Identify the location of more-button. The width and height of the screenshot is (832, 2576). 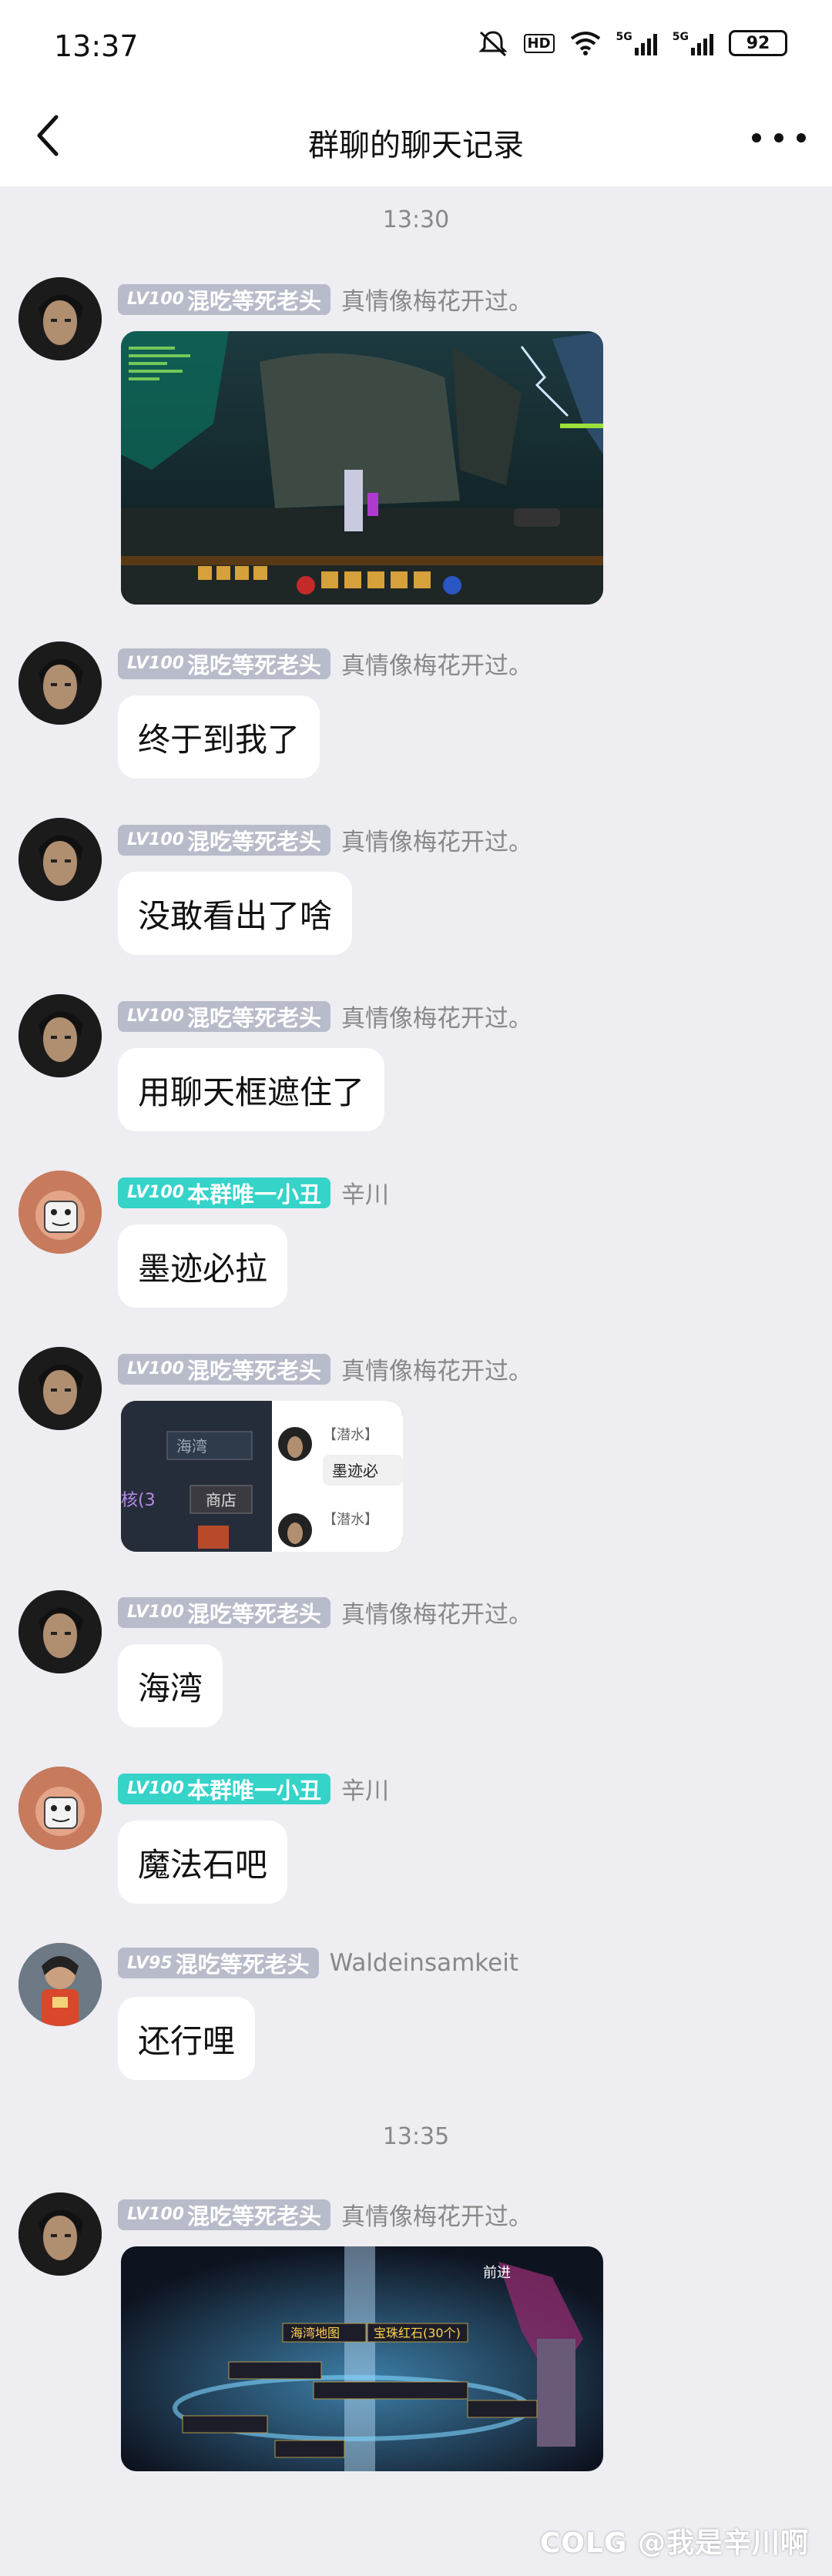
(779, 137).